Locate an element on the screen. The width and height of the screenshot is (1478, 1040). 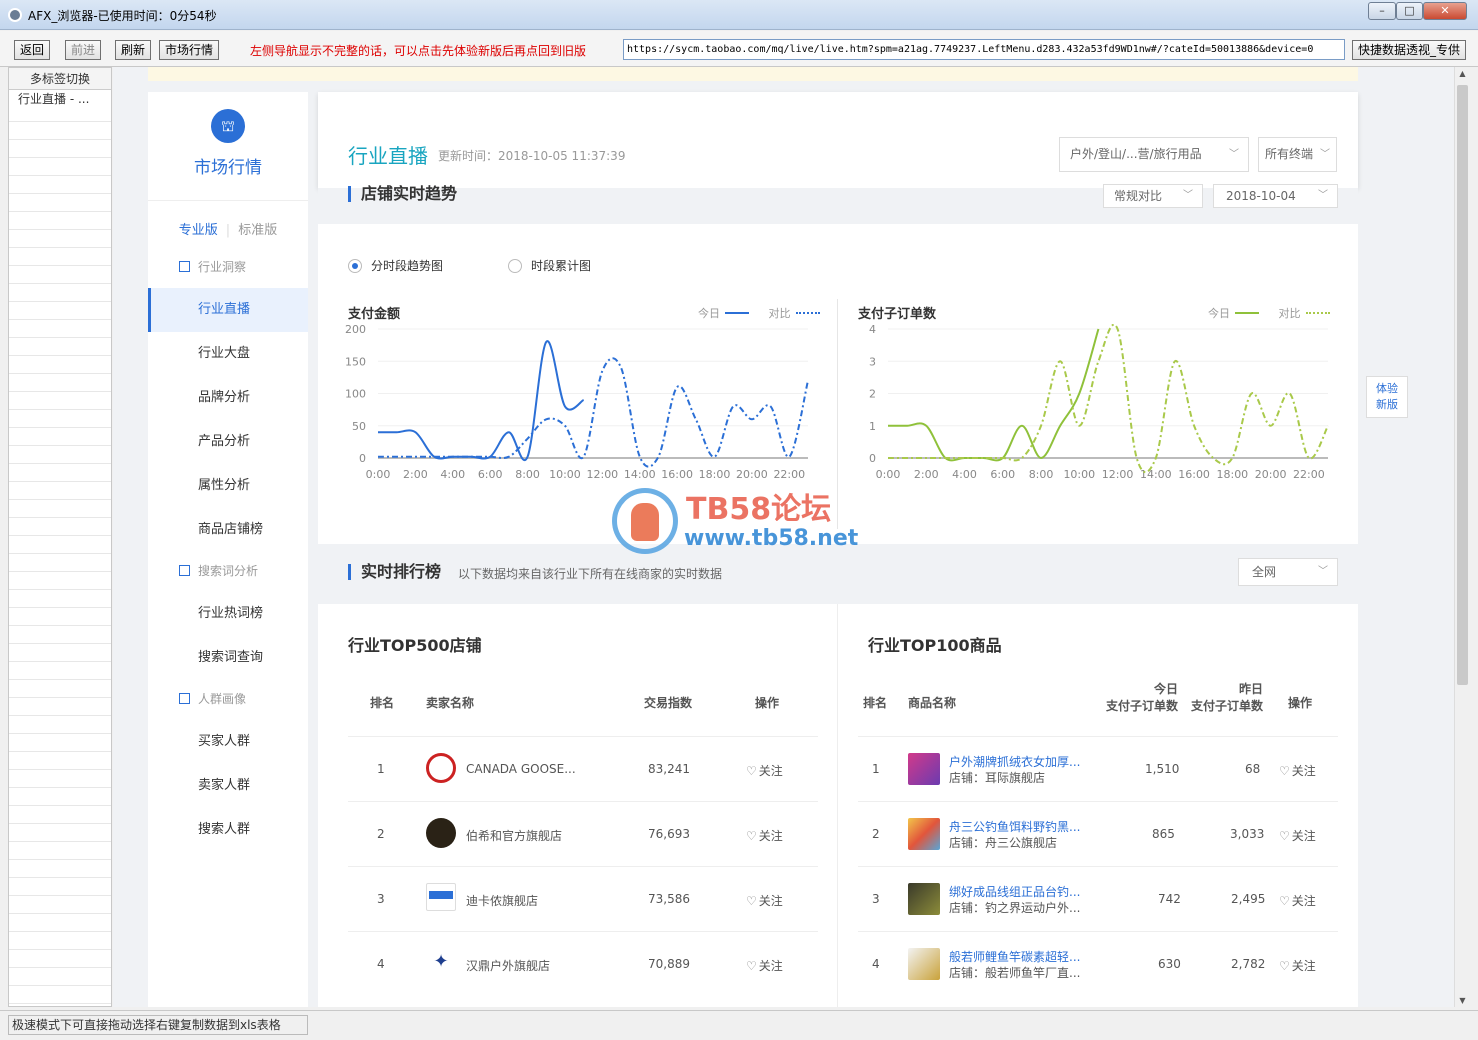
back-button: 返回 is located at coordinates (32, 50).